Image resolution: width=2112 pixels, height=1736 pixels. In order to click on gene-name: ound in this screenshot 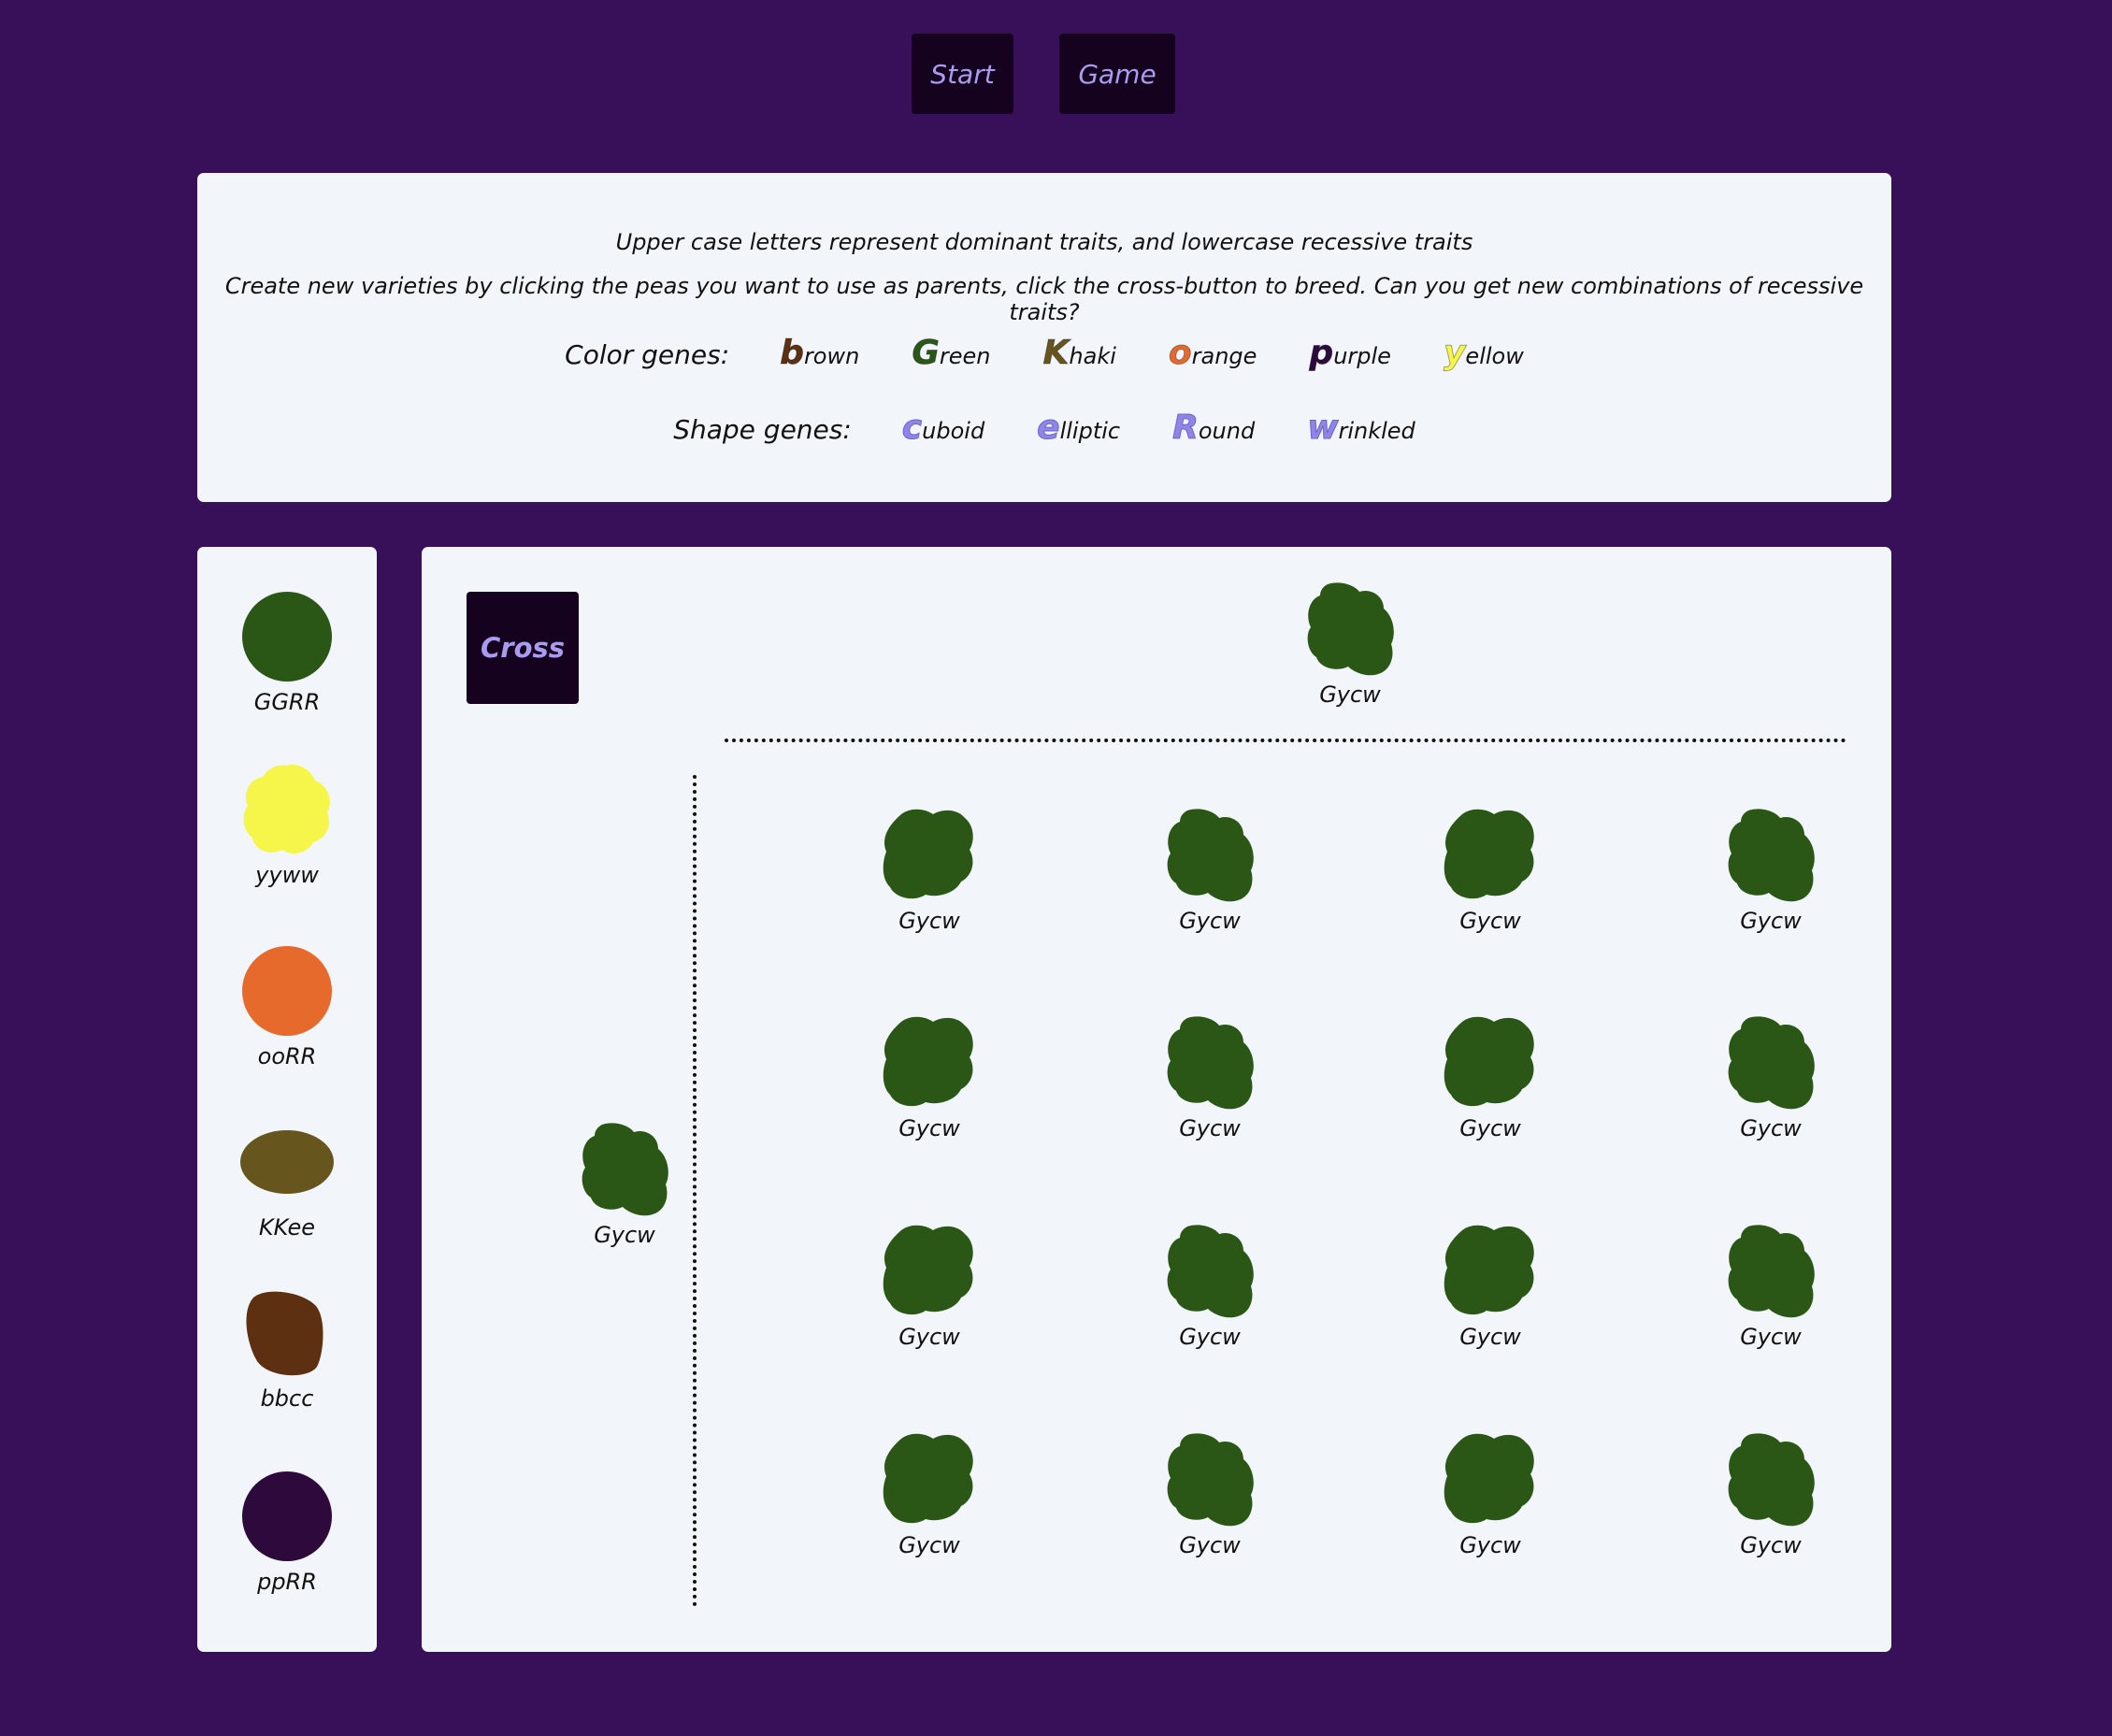, I will do `click(1227, 431)`.